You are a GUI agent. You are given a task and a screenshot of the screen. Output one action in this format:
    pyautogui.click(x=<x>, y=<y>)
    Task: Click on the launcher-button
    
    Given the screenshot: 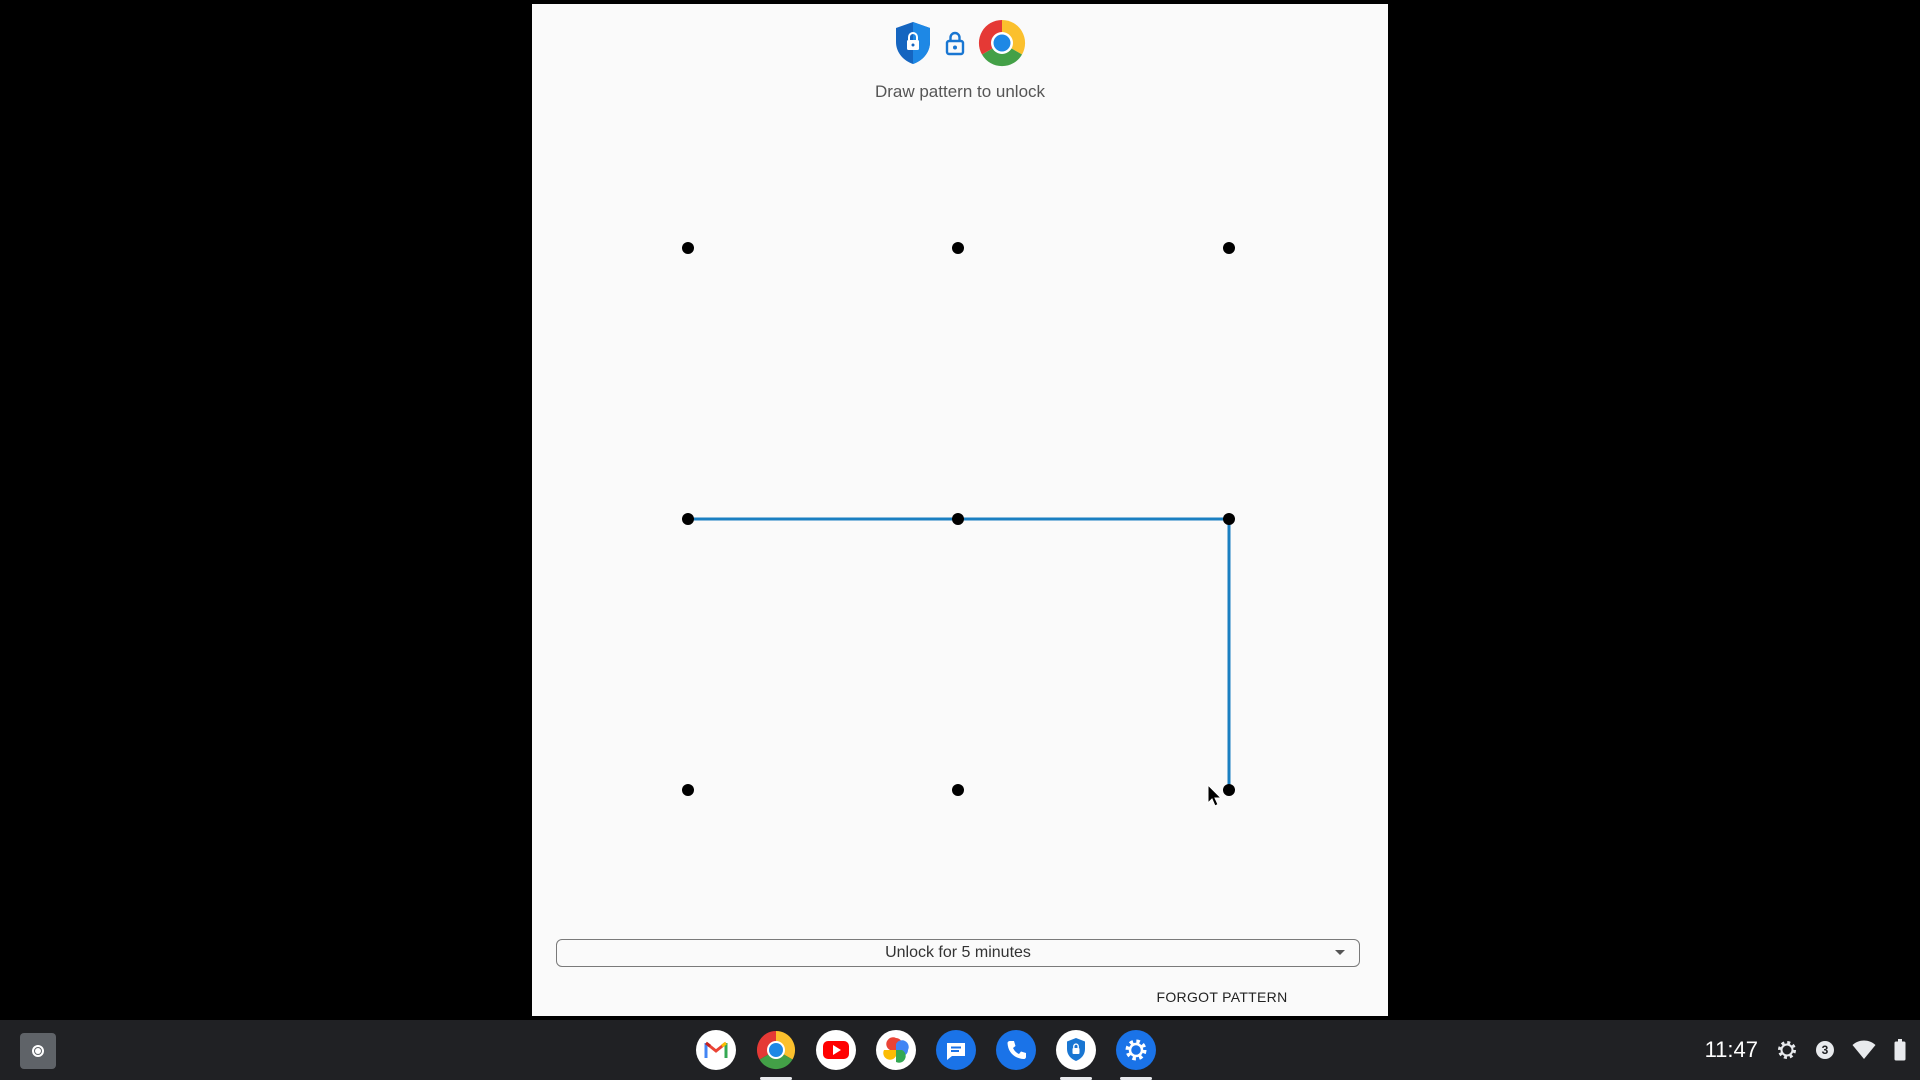 What is the action you would take?
    pyautogui.click(x=38, y=1051)
    